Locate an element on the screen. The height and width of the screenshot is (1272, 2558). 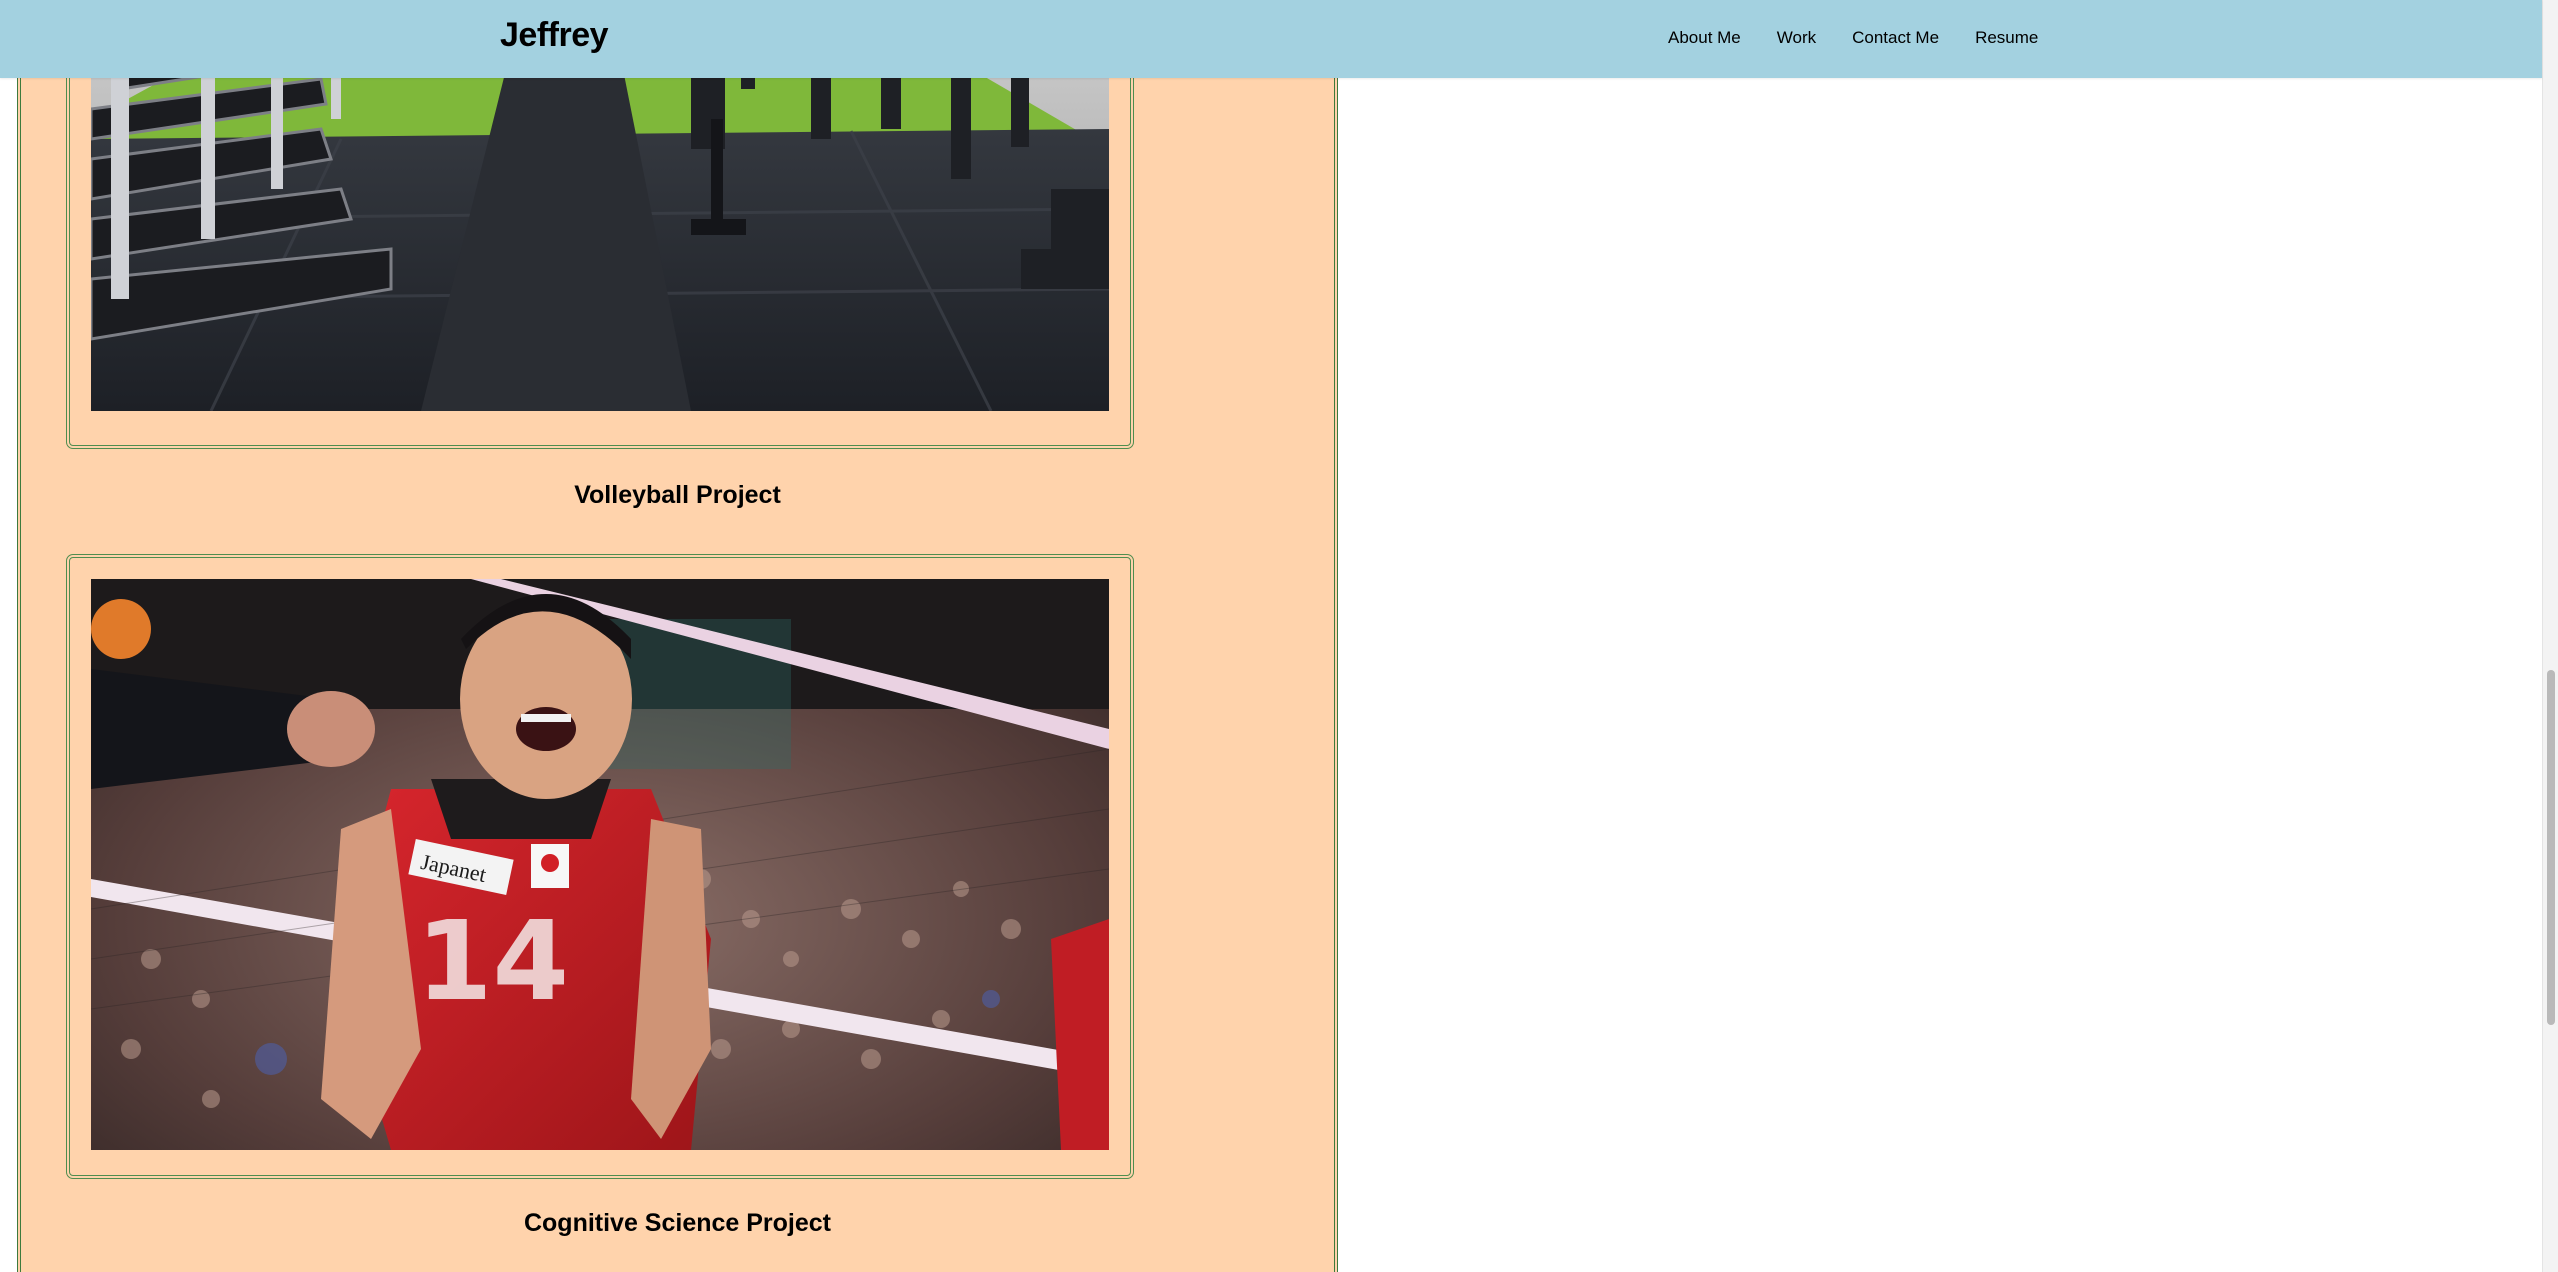
main-nav: About Me Work Contact Me Resume is located at coordinates (1853, 38).